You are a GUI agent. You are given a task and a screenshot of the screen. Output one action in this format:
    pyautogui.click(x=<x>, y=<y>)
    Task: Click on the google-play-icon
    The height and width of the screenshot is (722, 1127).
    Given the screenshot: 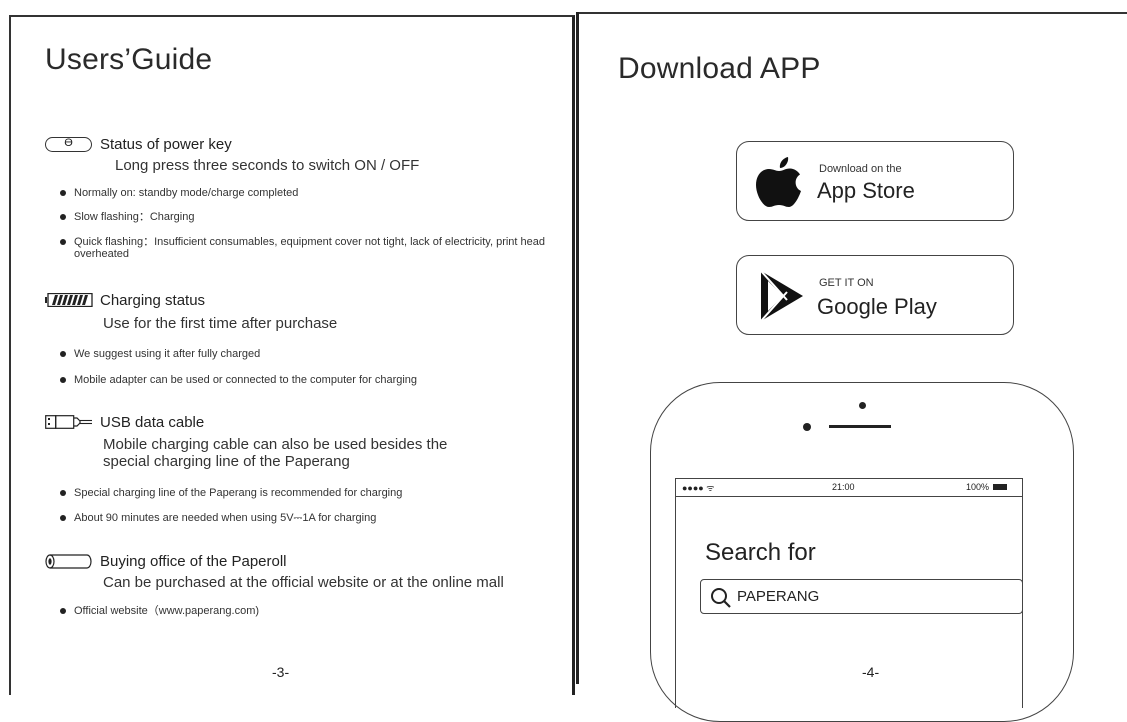 What is the action you would take?
    pyautogui.click(x=781, y=296)
    